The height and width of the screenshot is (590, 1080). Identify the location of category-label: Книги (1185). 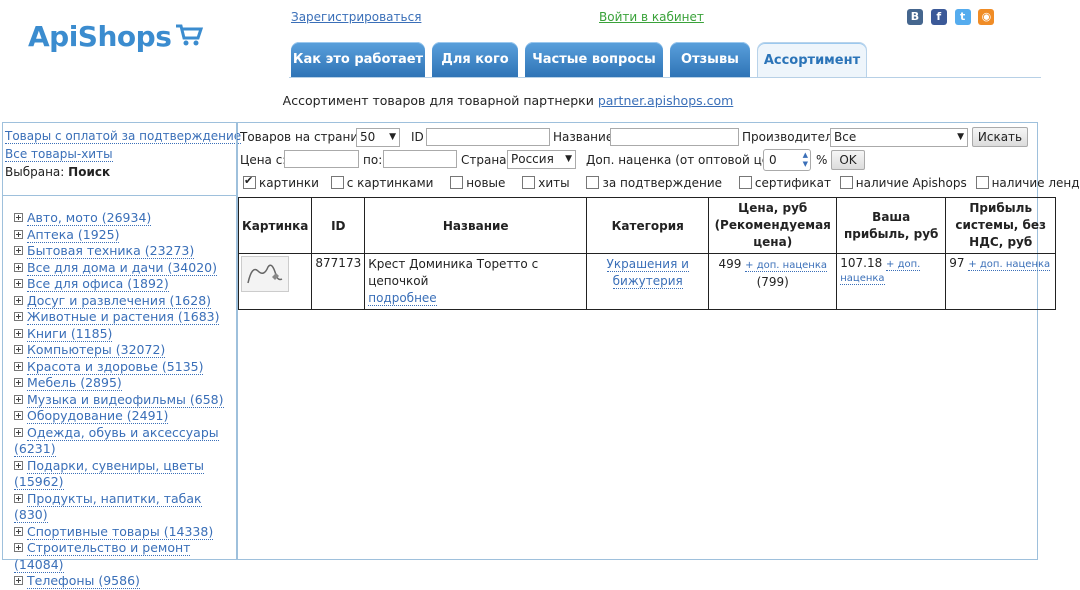
(70, 333).